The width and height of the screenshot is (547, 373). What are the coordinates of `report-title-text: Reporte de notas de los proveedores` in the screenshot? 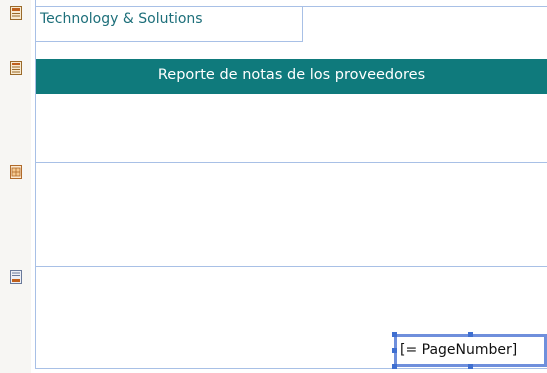 It's located at (291, 75).